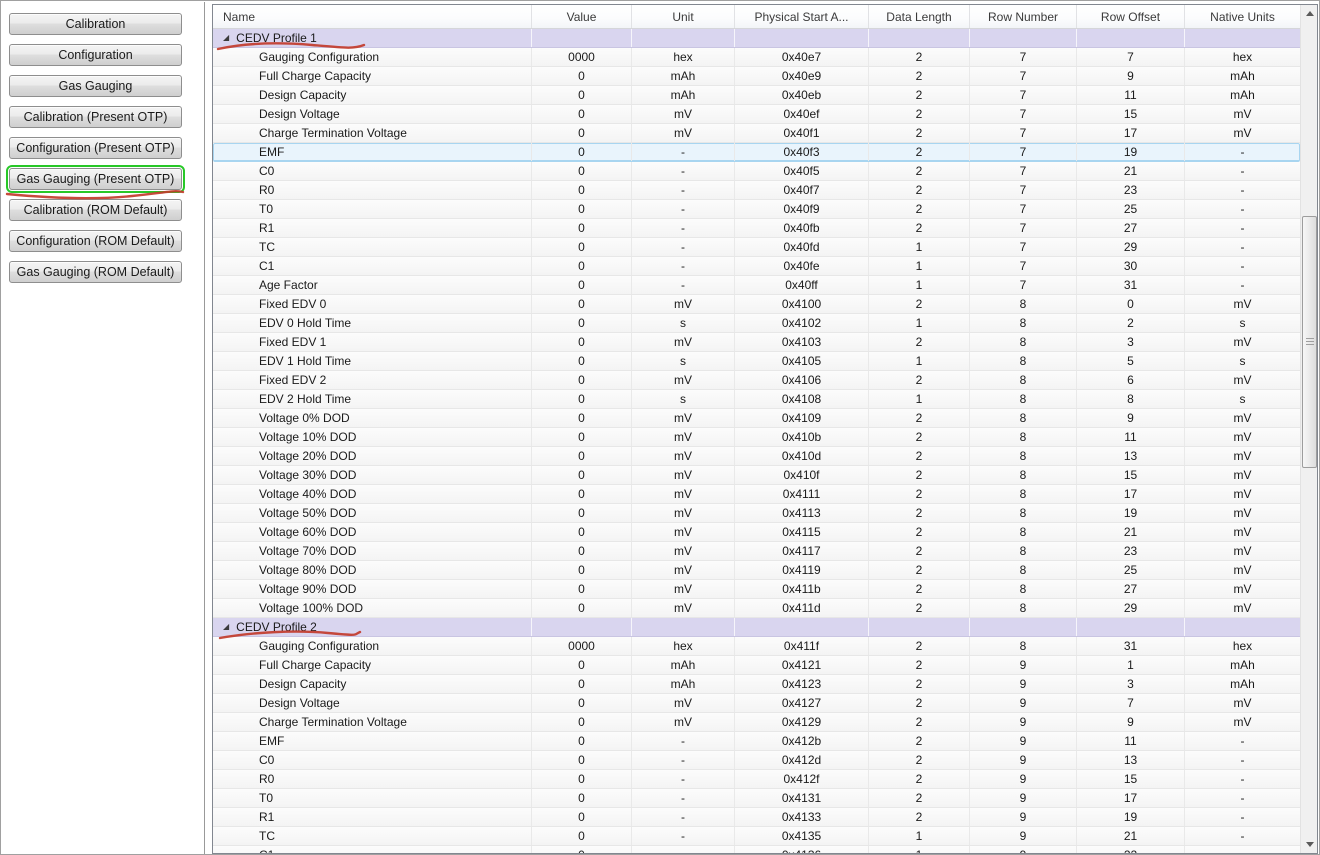 The image size is (1320, 855). I want to click on table-row: Design Capacity 0 mAh 0x4123 2 9 3 mAh, so click(756, 684).